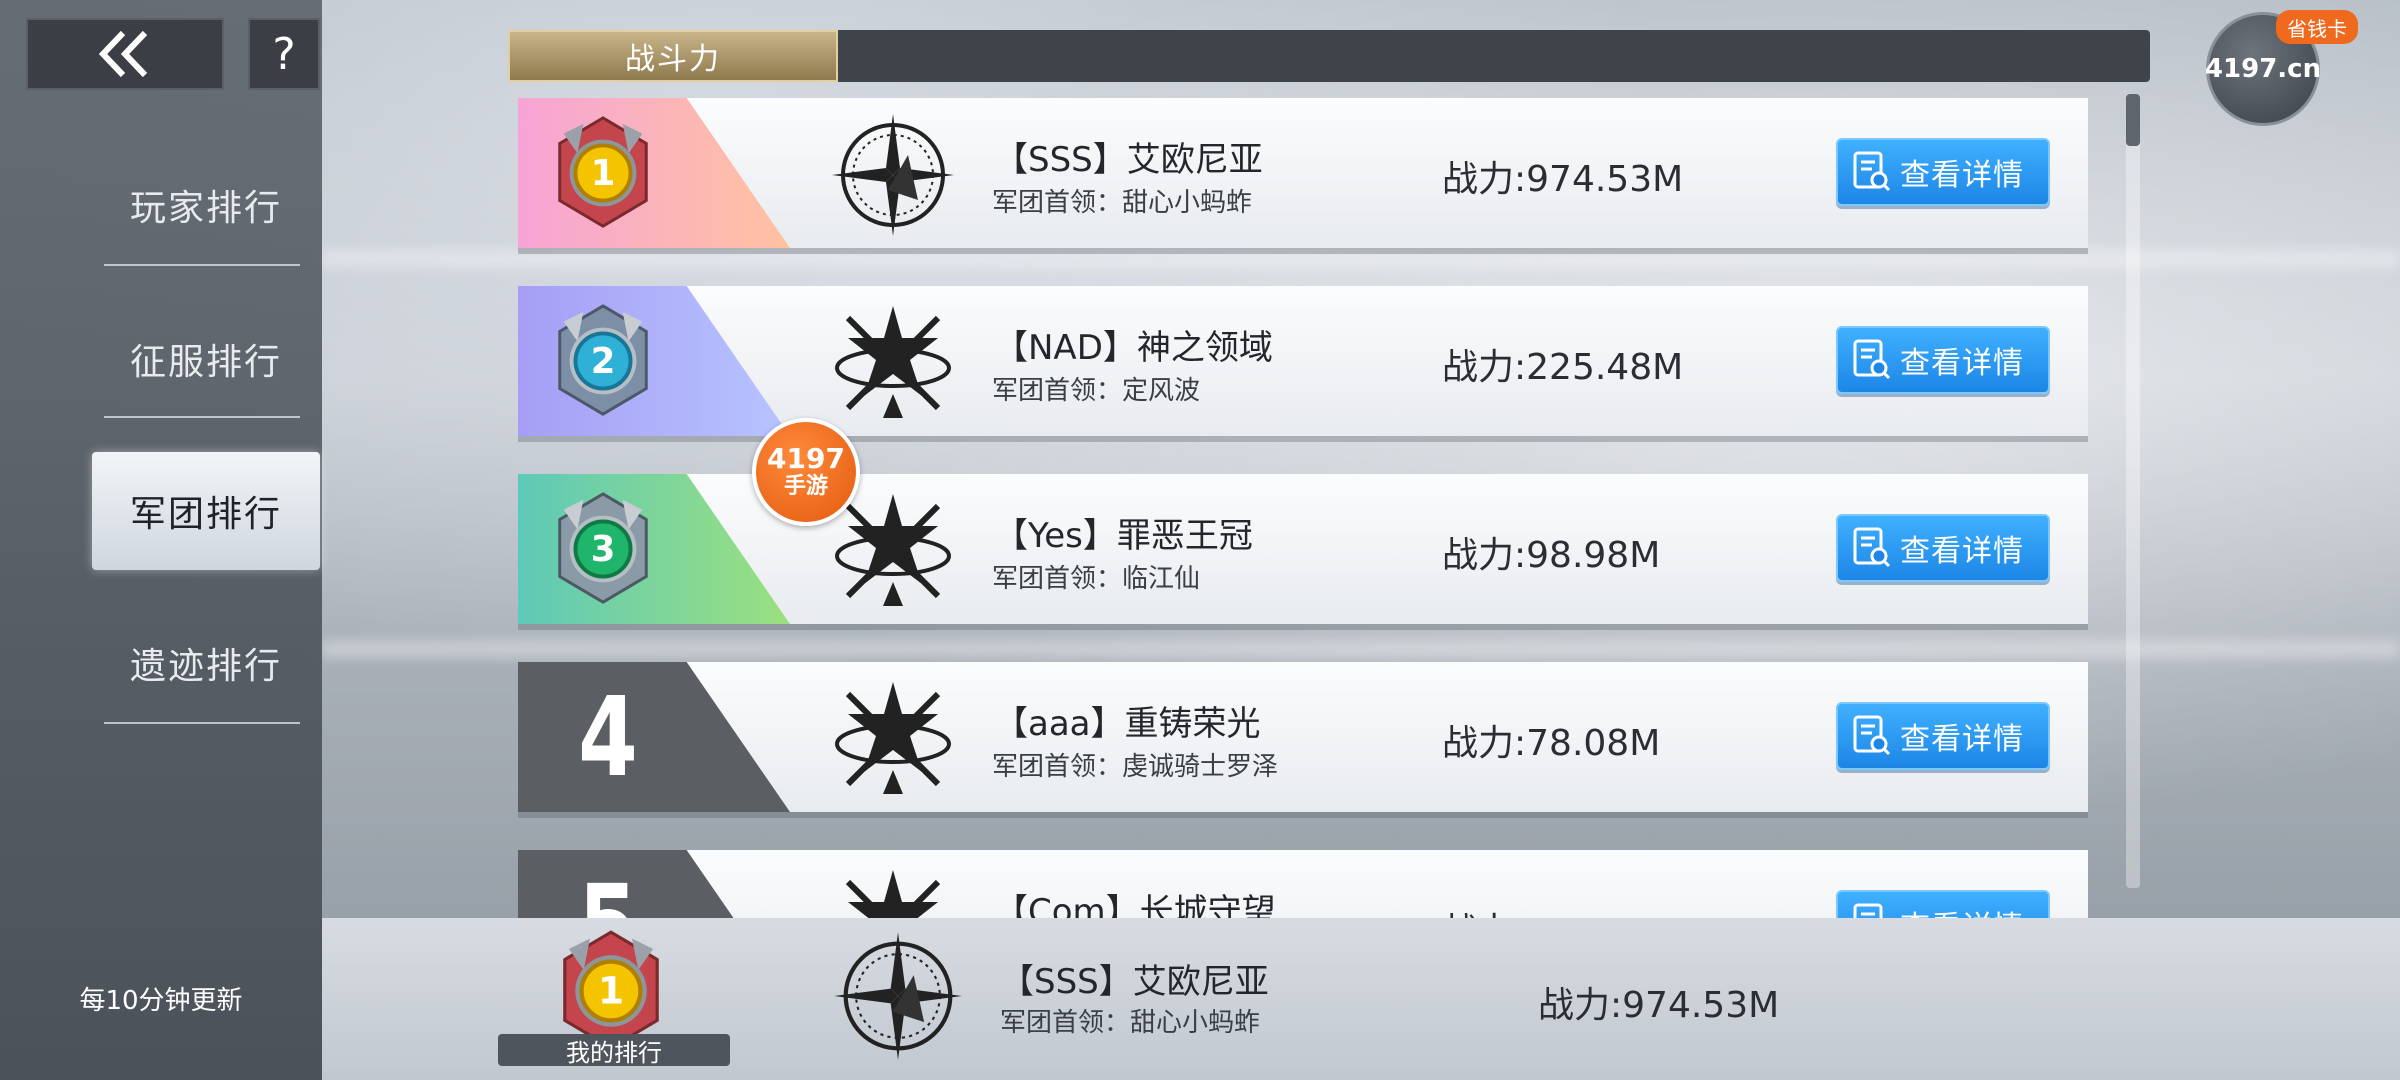 Image resolution: width=2400 pixels, height=1080 pixels. I want to click on logo-tag: 省钱卡, so click(2317, 27).